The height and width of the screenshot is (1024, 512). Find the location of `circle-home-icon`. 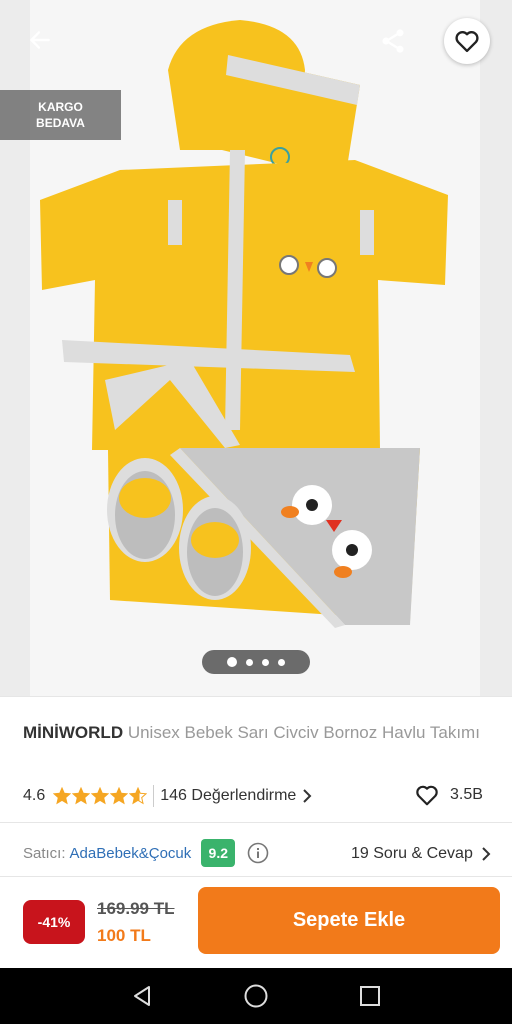

circle-home-icon is located at coordinates (256, 996).